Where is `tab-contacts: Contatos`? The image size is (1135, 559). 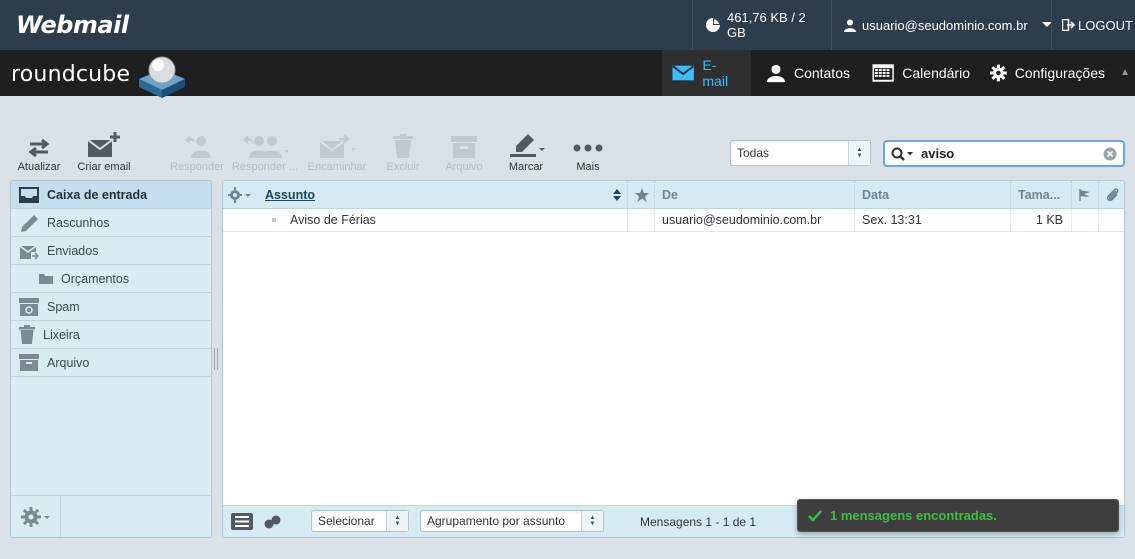 tab-contacts: Contatos is located at coordinates (808, 73).